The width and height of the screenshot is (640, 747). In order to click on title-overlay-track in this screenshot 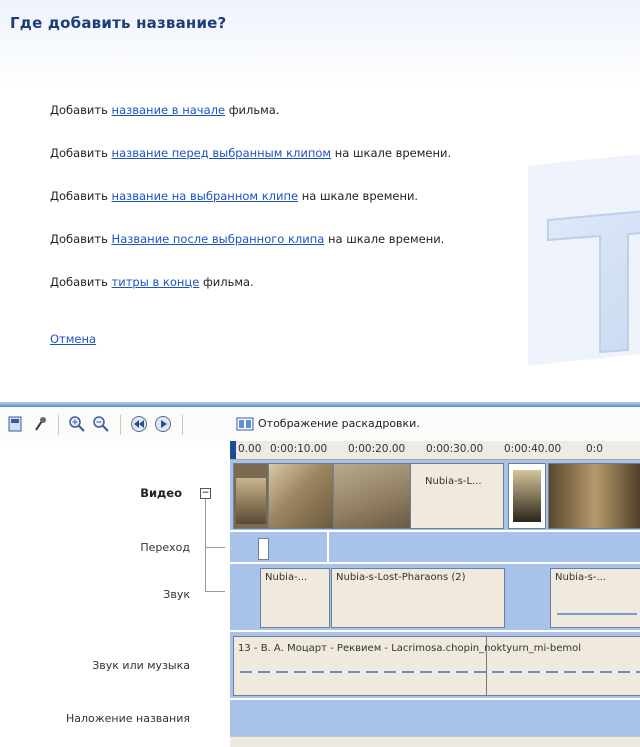, I will do `click(435, 718)`.